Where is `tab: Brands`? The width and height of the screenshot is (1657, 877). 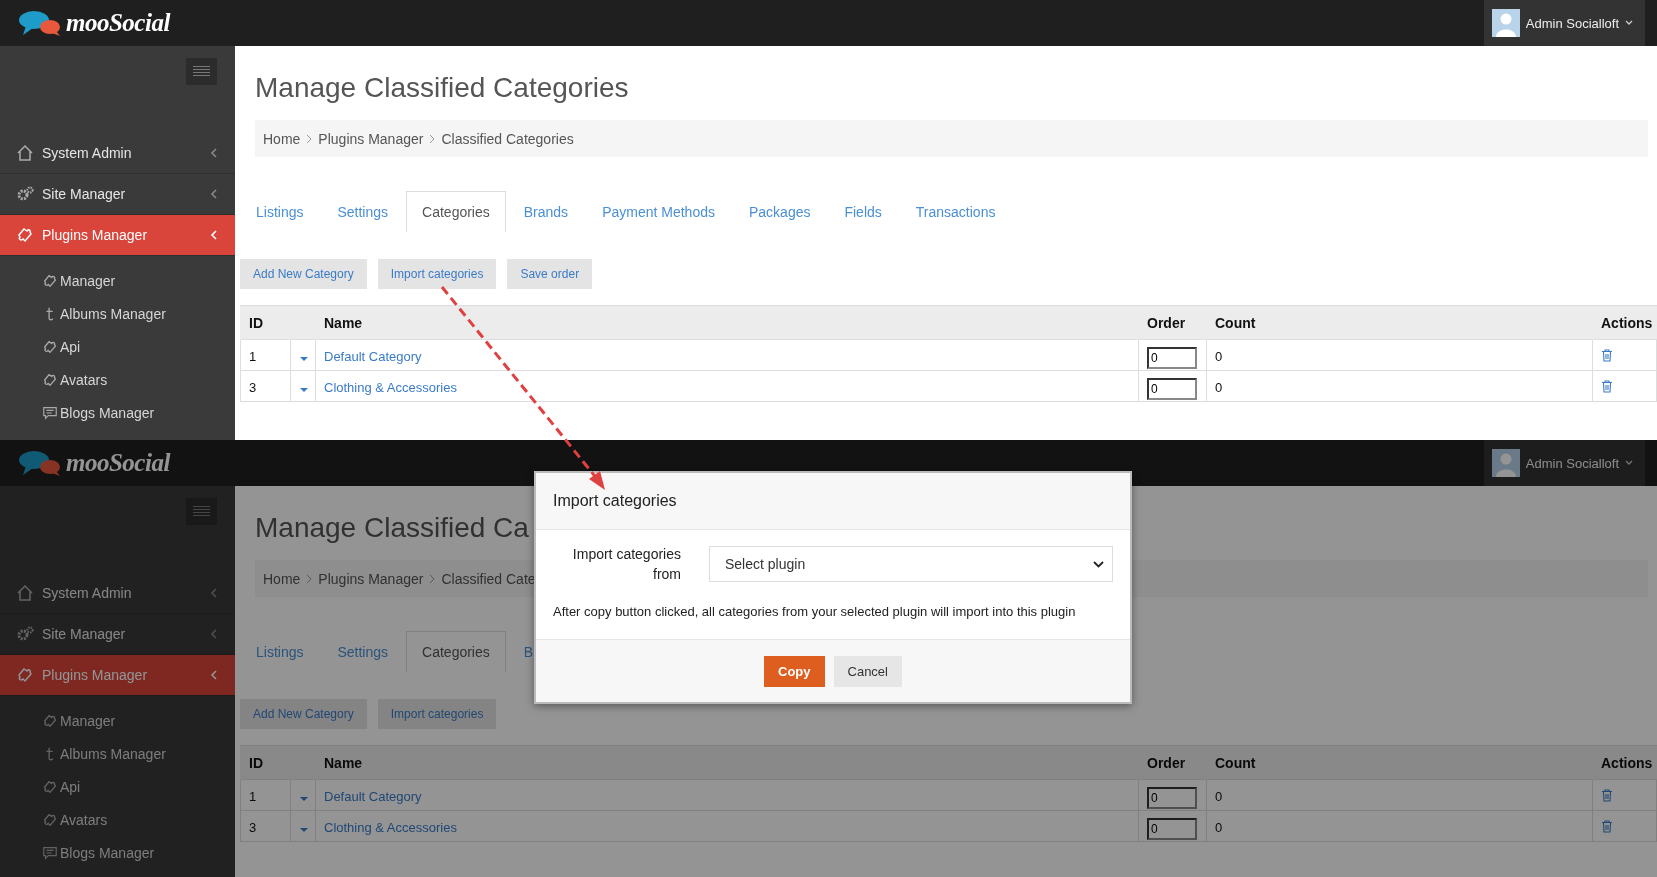 tab: Brands is located at coordinates (546, 211).